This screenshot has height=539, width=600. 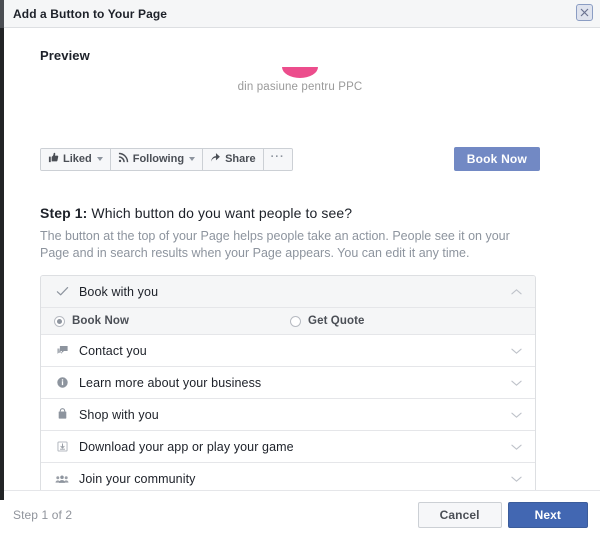 What do you see at coordinates (215, 159) in the screenshot?
I see `share-arrow-icon` at bounding box center [215, 159].